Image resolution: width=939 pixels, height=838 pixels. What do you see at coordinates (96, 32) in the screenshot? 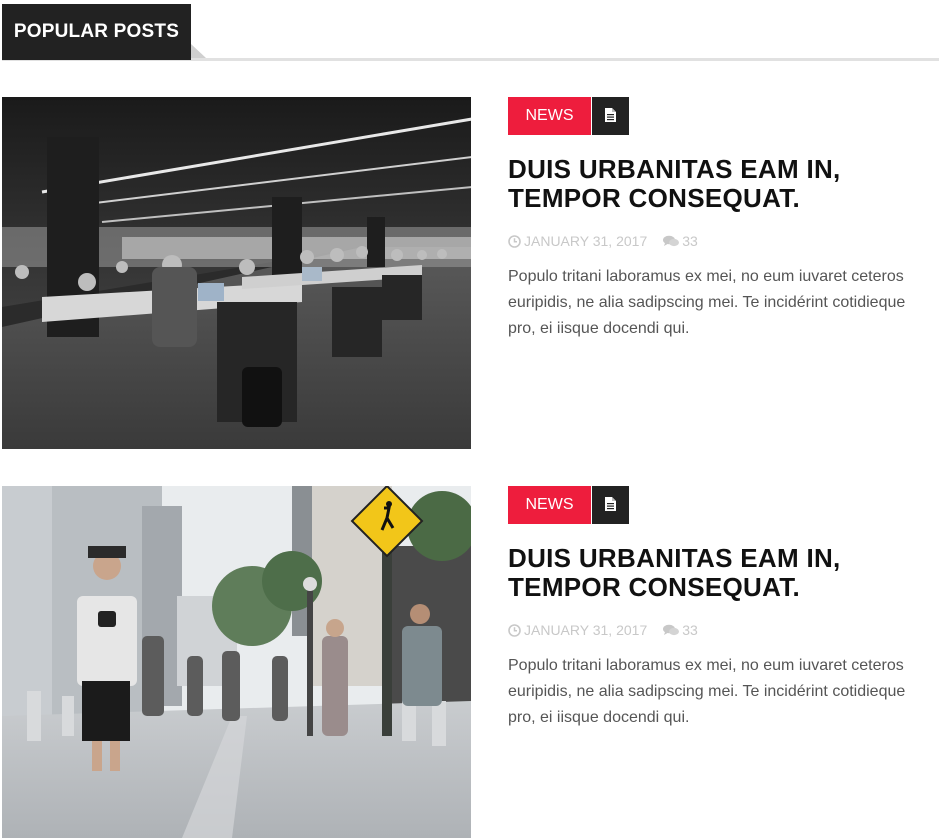
I see `section-title: POPULAR POSTS` at bounding box center [96, 32].